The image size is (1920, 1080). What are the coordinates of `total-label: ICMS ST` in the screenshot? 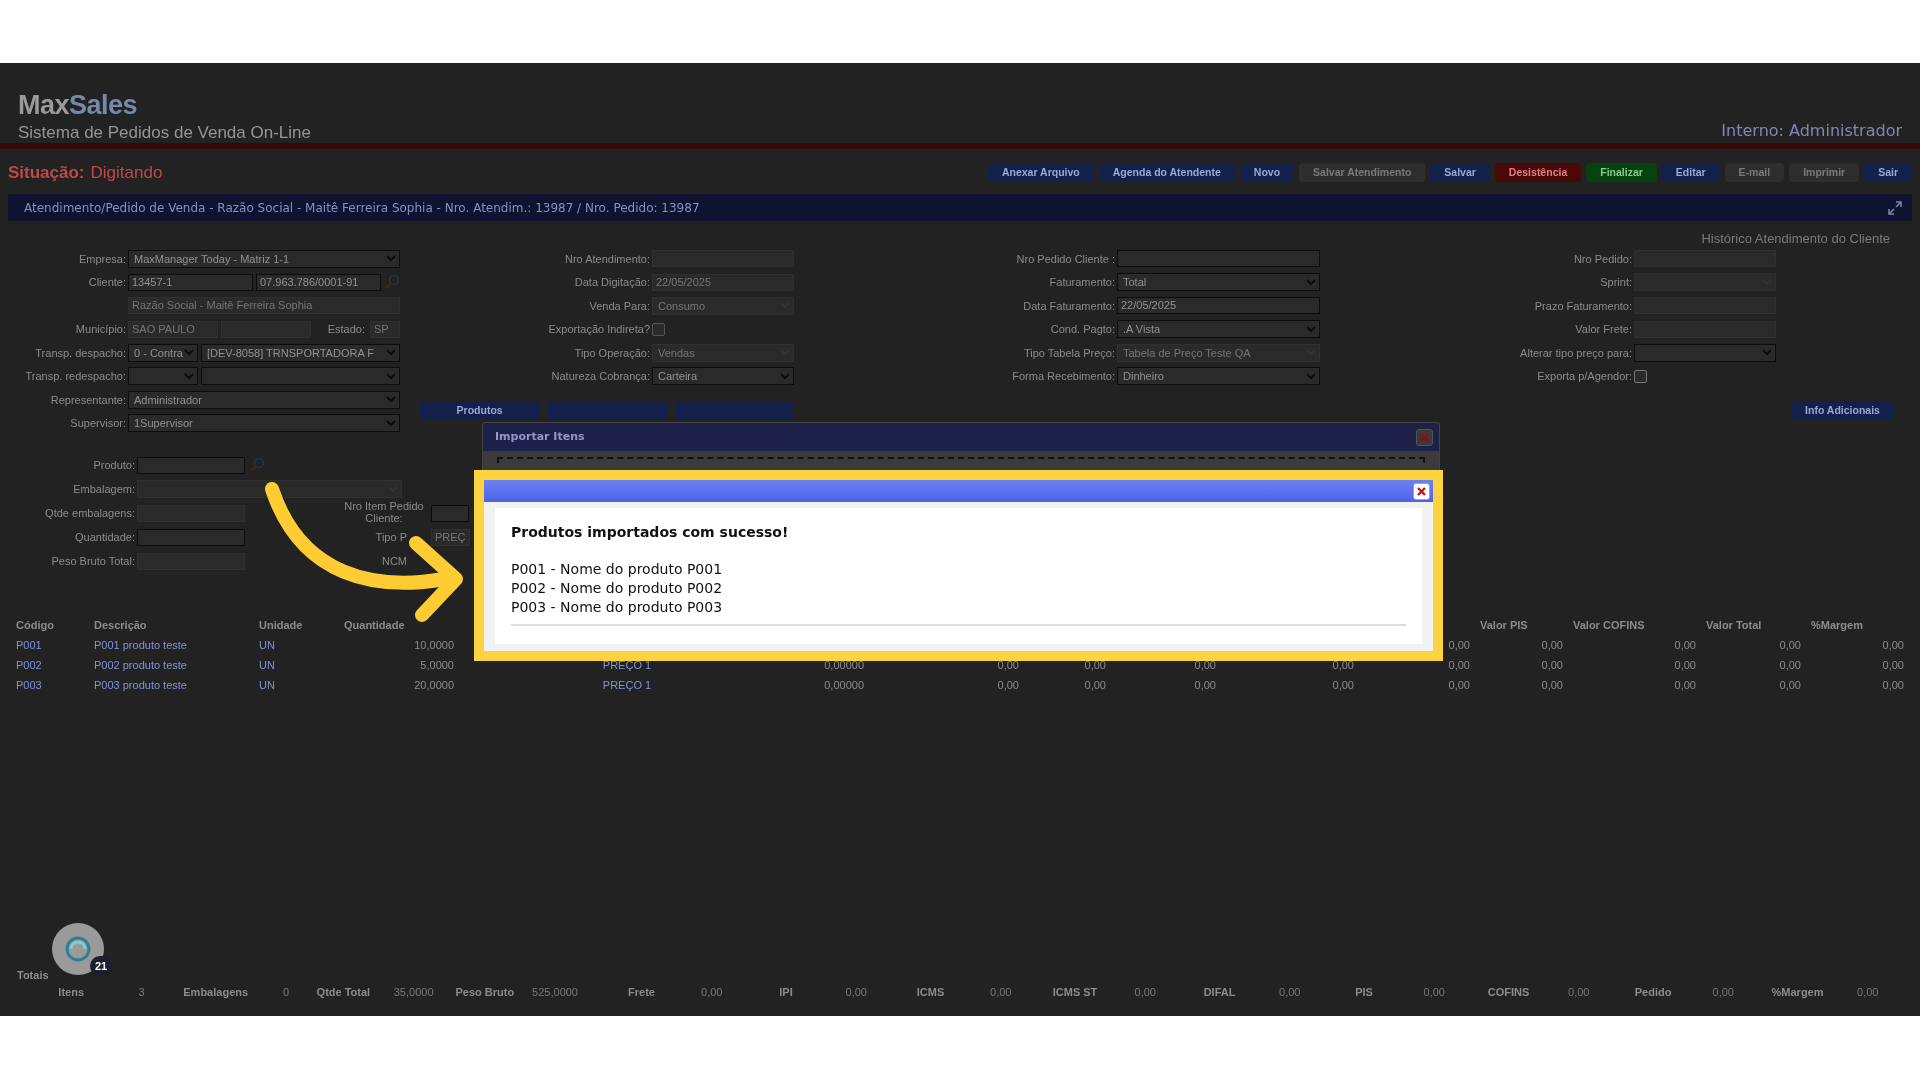 It's located at (1075, 992).